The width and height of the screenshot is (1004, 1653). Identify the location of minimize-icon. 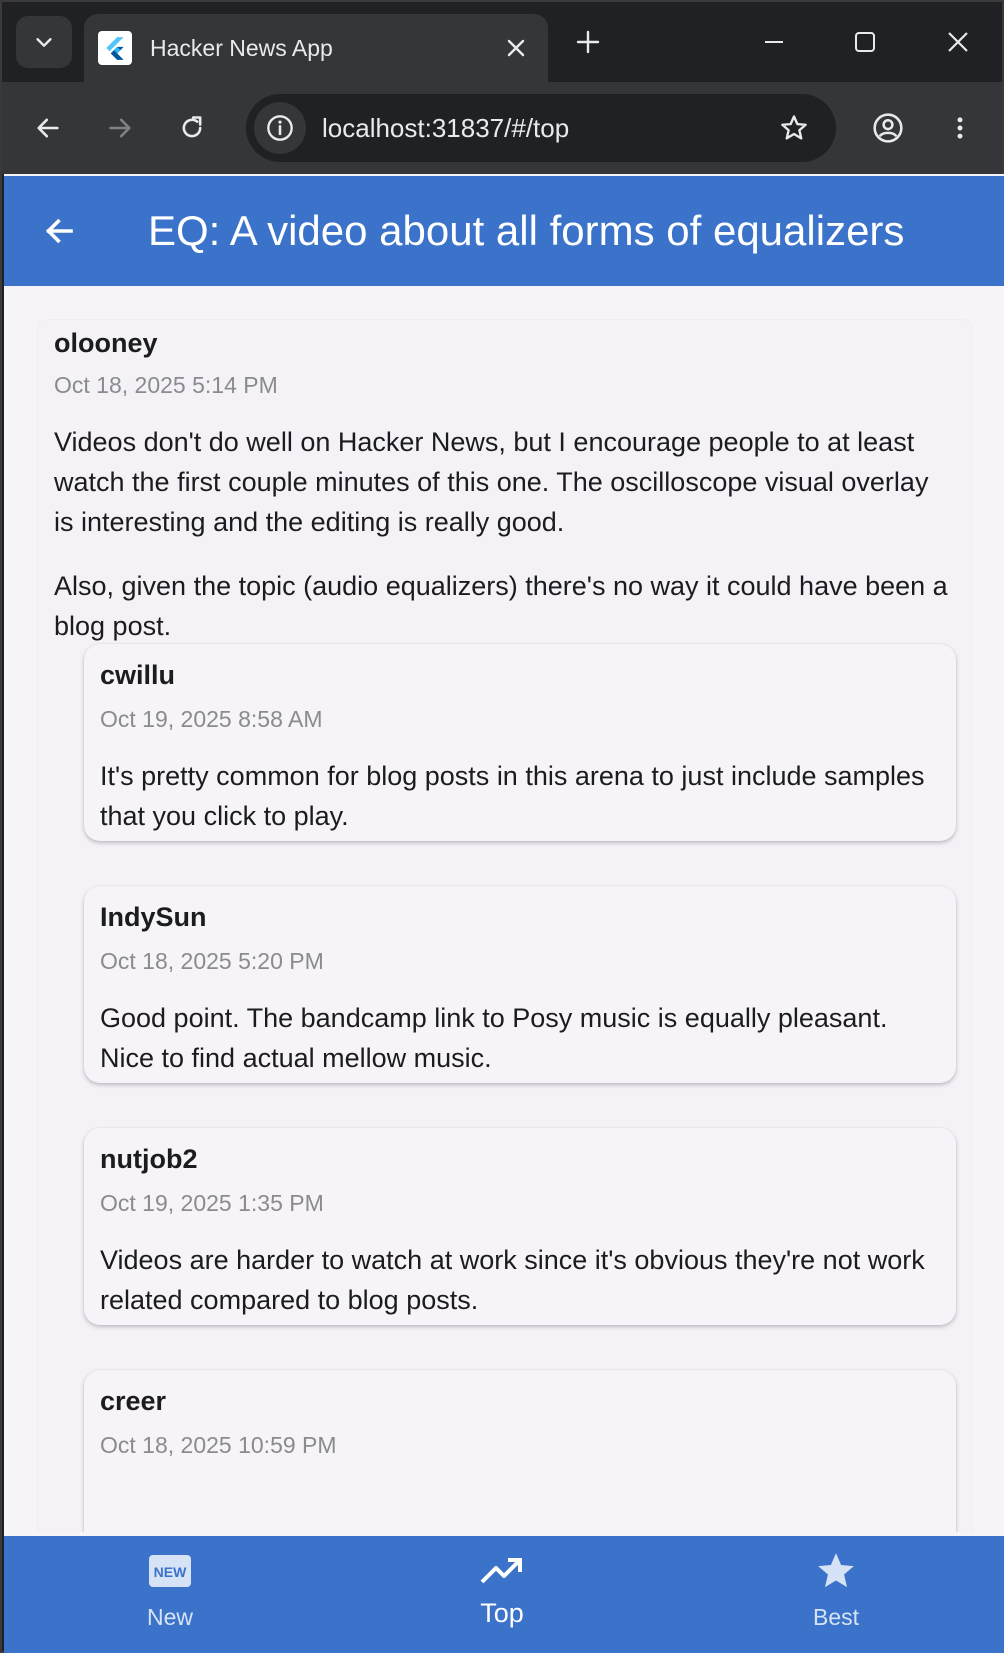
(774, 42).